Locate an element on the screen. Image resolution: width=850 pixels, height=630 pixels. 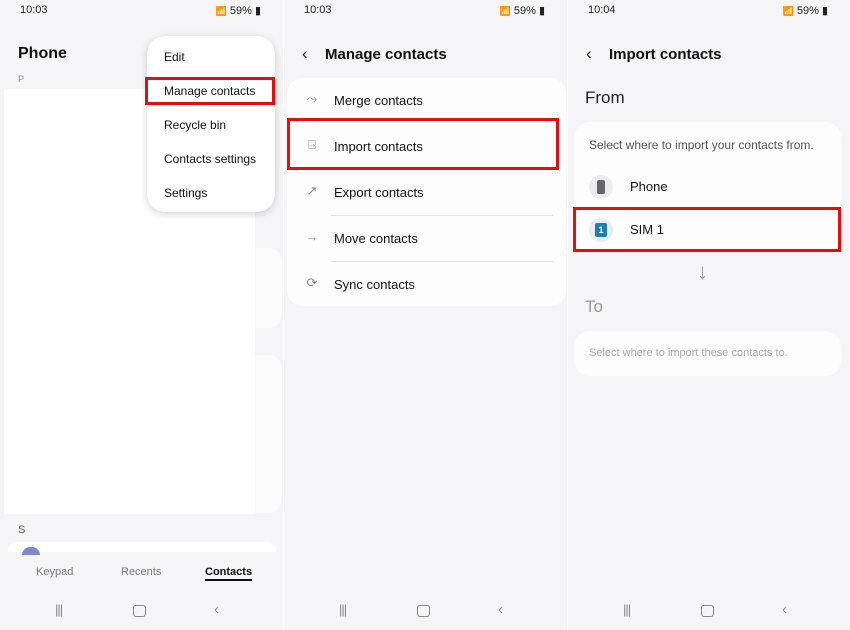
menu-item-contacts-settings: Contacts settings is located at coordinates (210, 159).